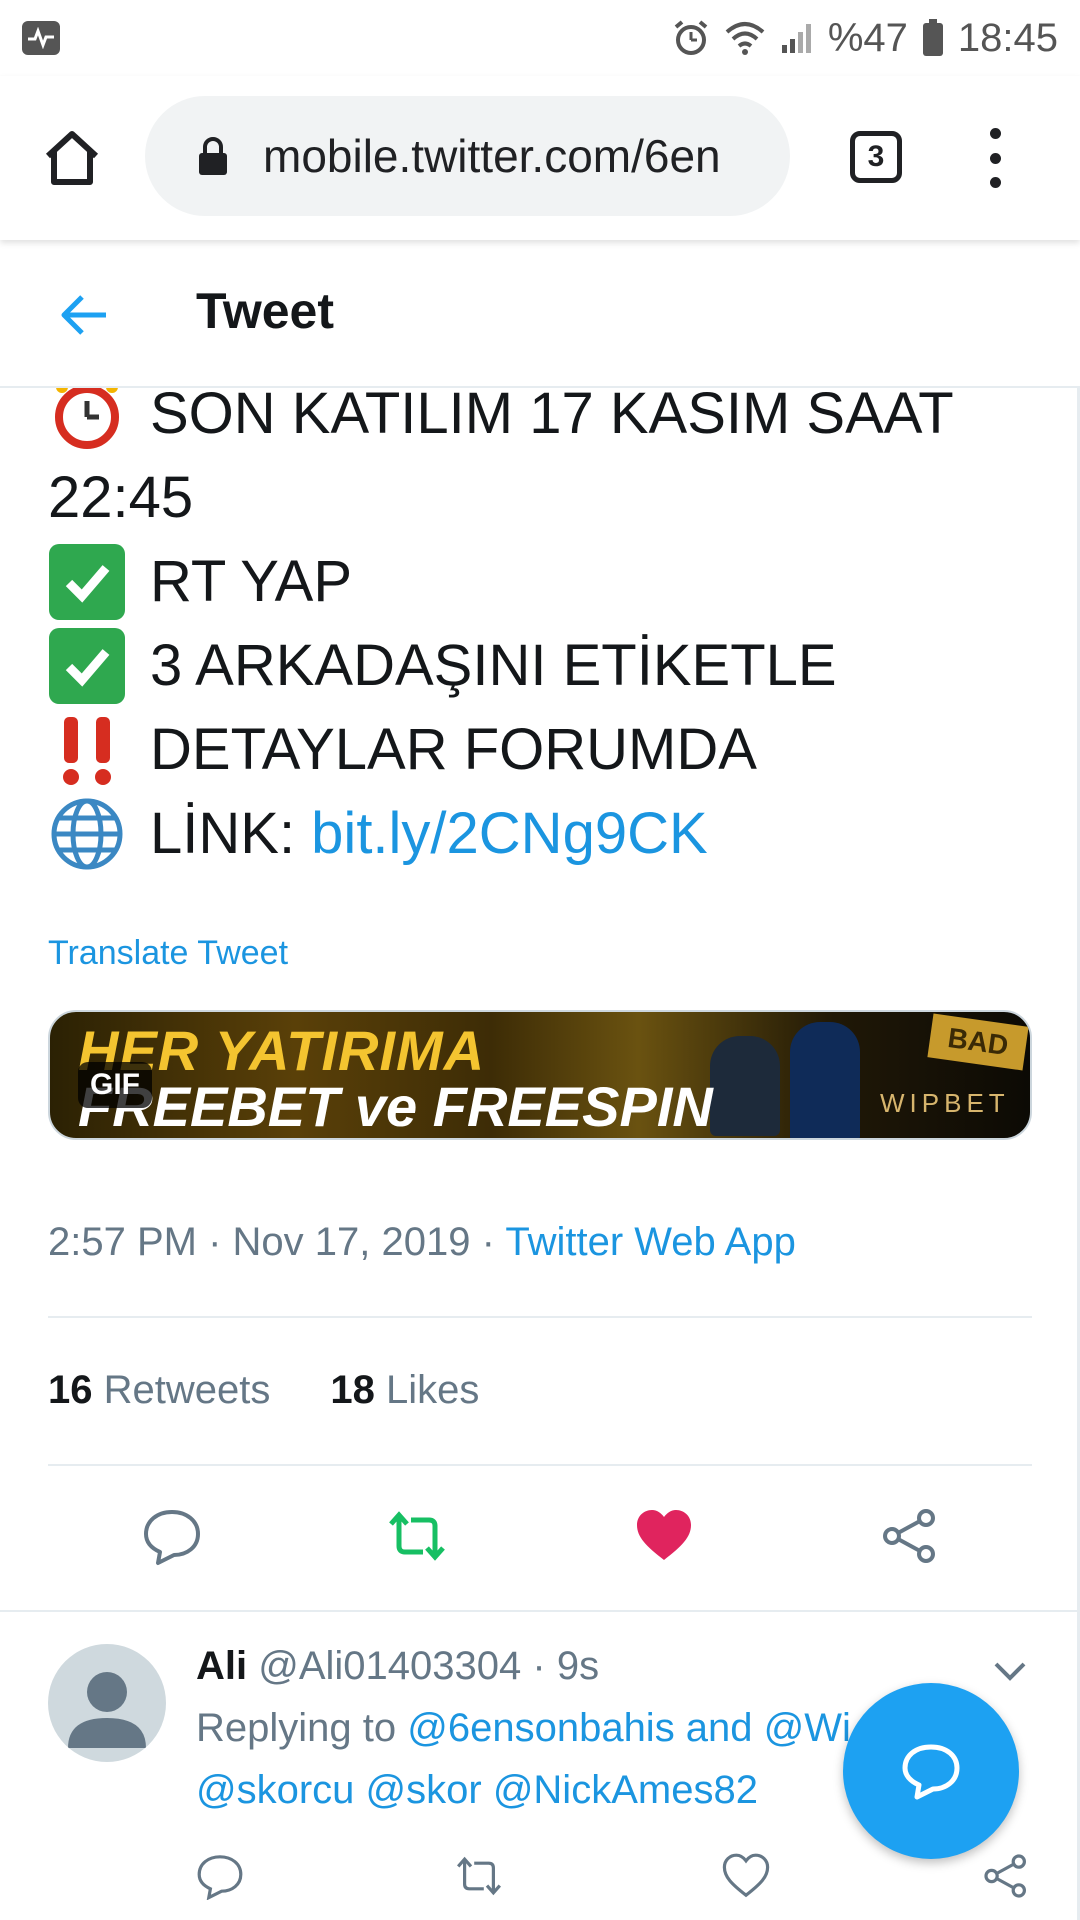 This screenshot has height=1920, width=1080. I want to click on tweet-line: 3 ARKADAŞINI ETİKETLE, so click(548, 666).